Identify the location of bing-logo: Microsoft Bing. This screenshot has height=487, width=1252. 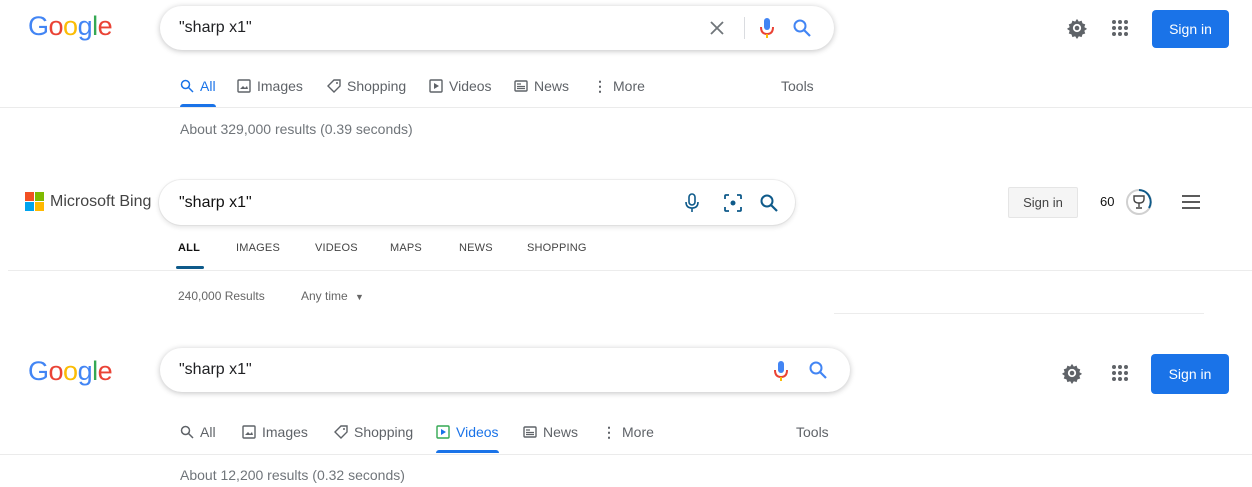
(88, 201).